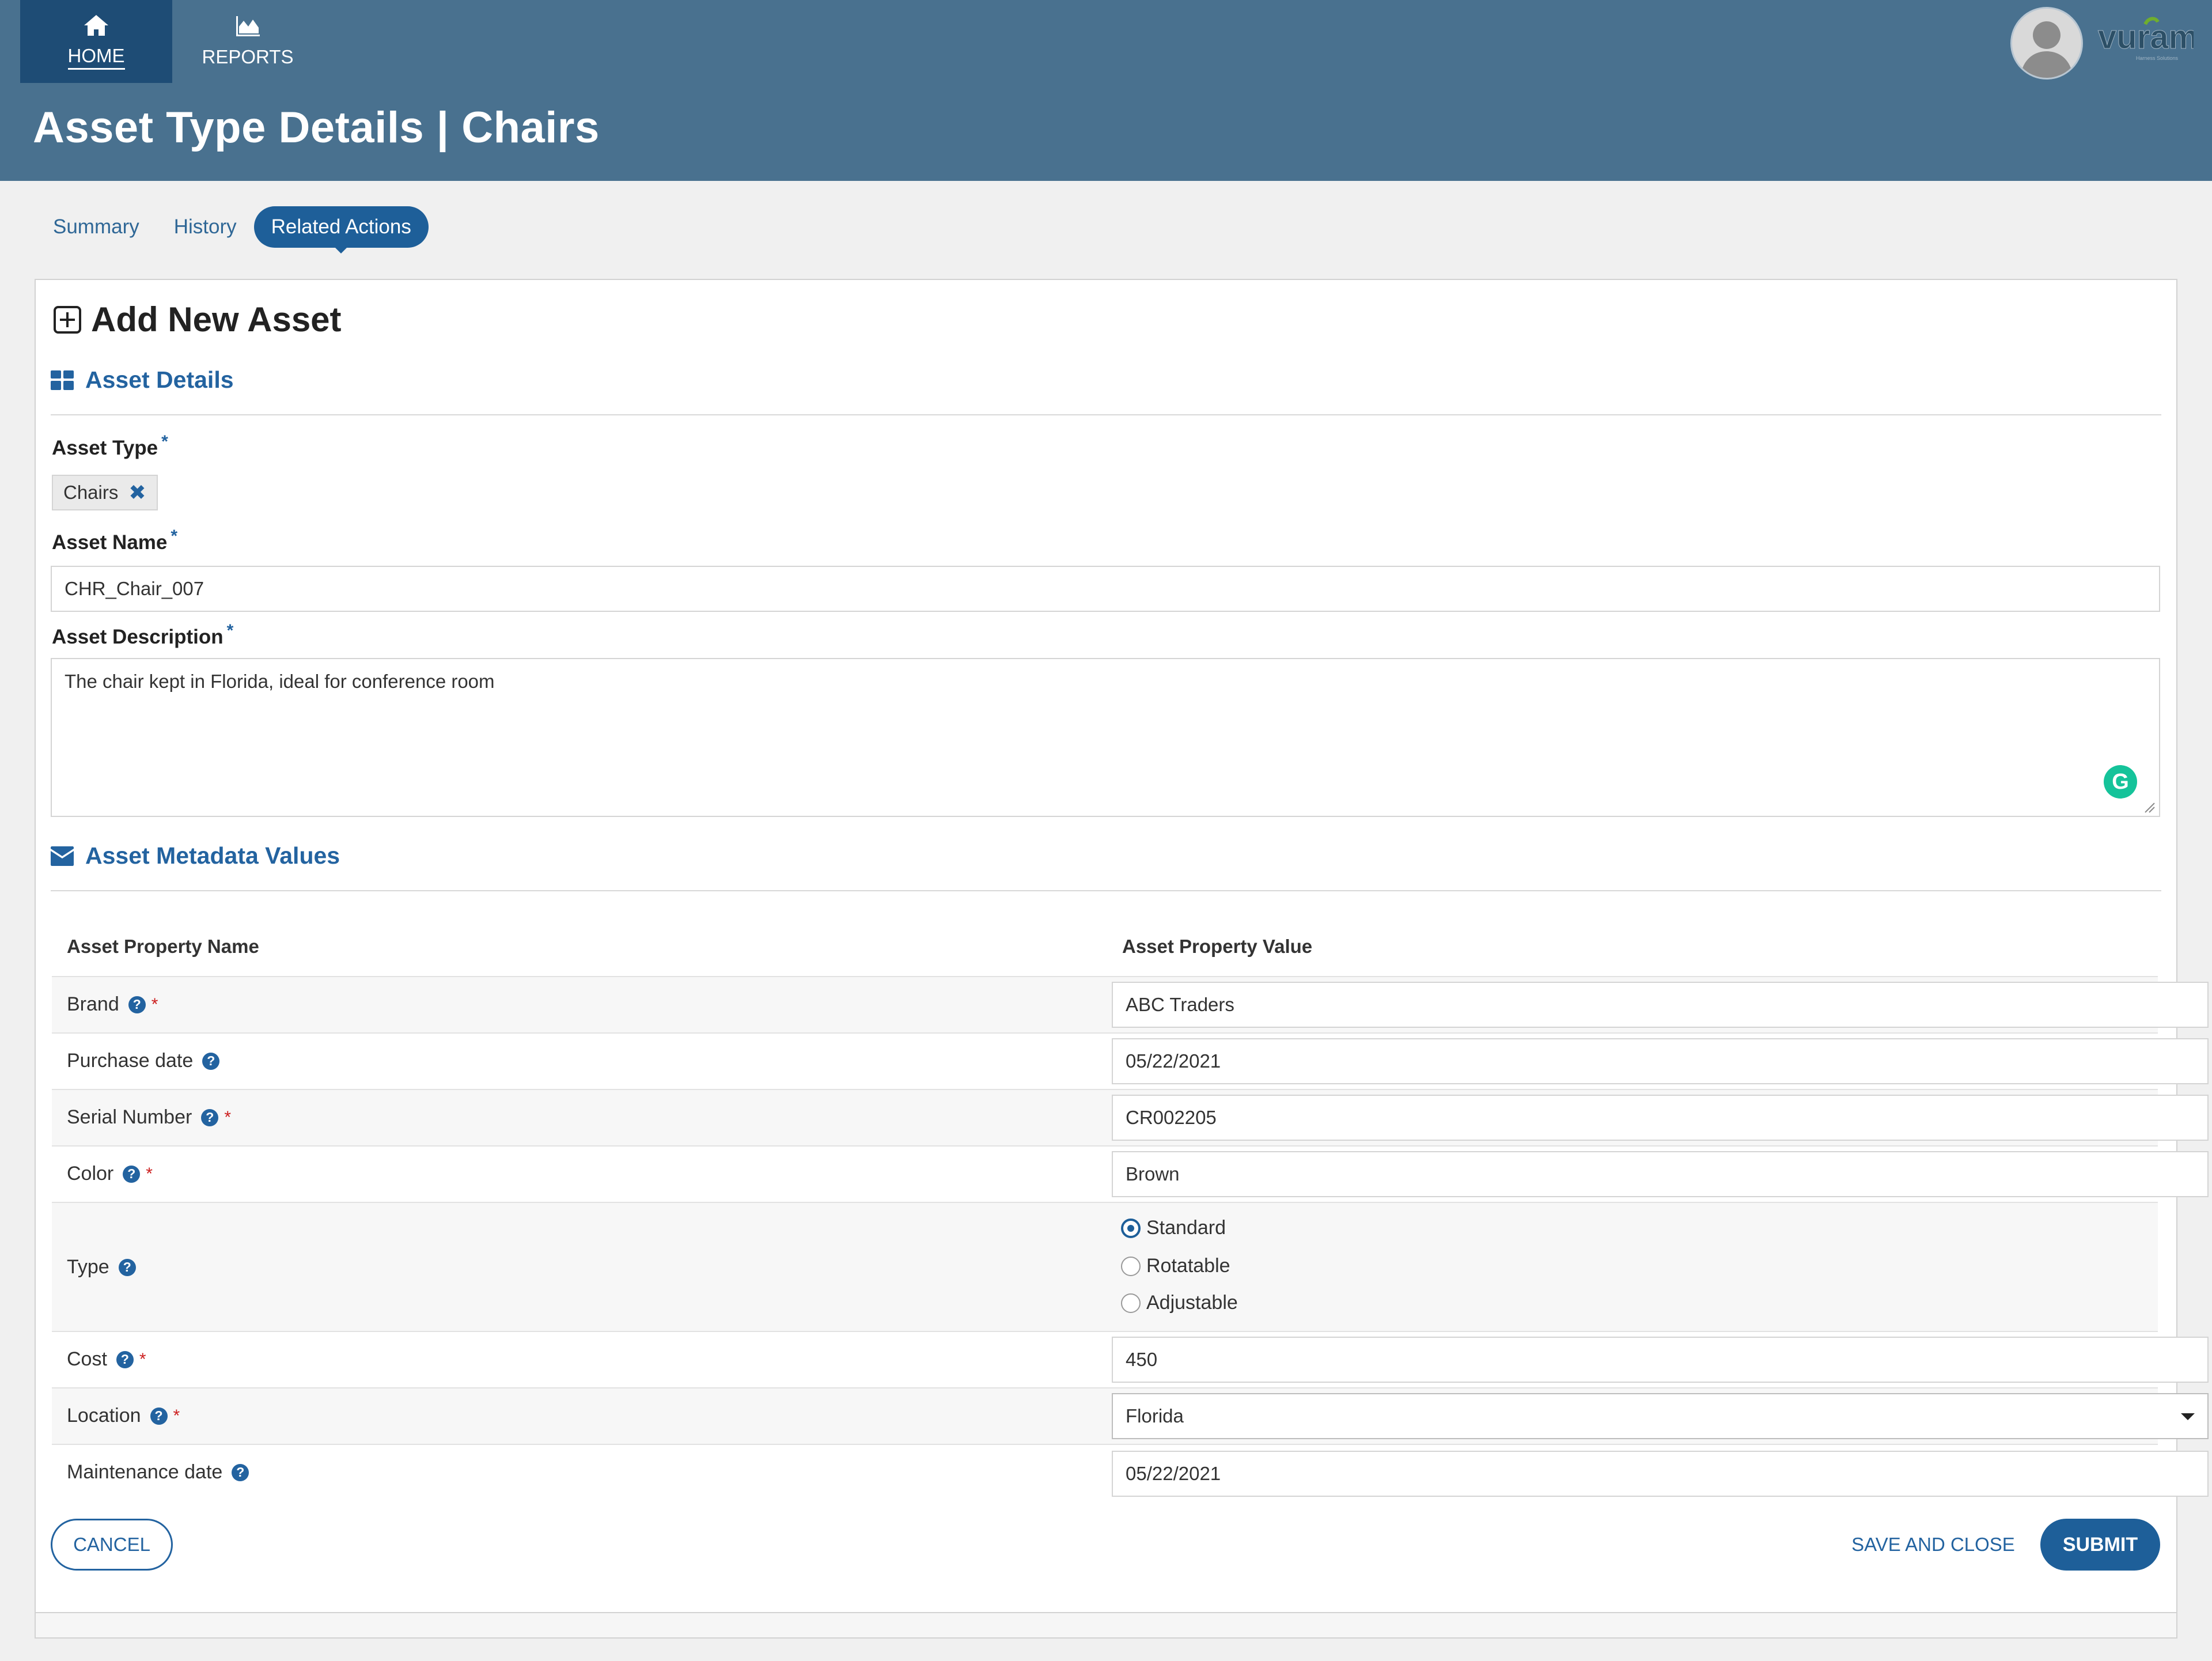 The height and width of the screenshot is (1661, 2212). I want to click on asset-type-chip: Chairs ✖, so click(105, 492).